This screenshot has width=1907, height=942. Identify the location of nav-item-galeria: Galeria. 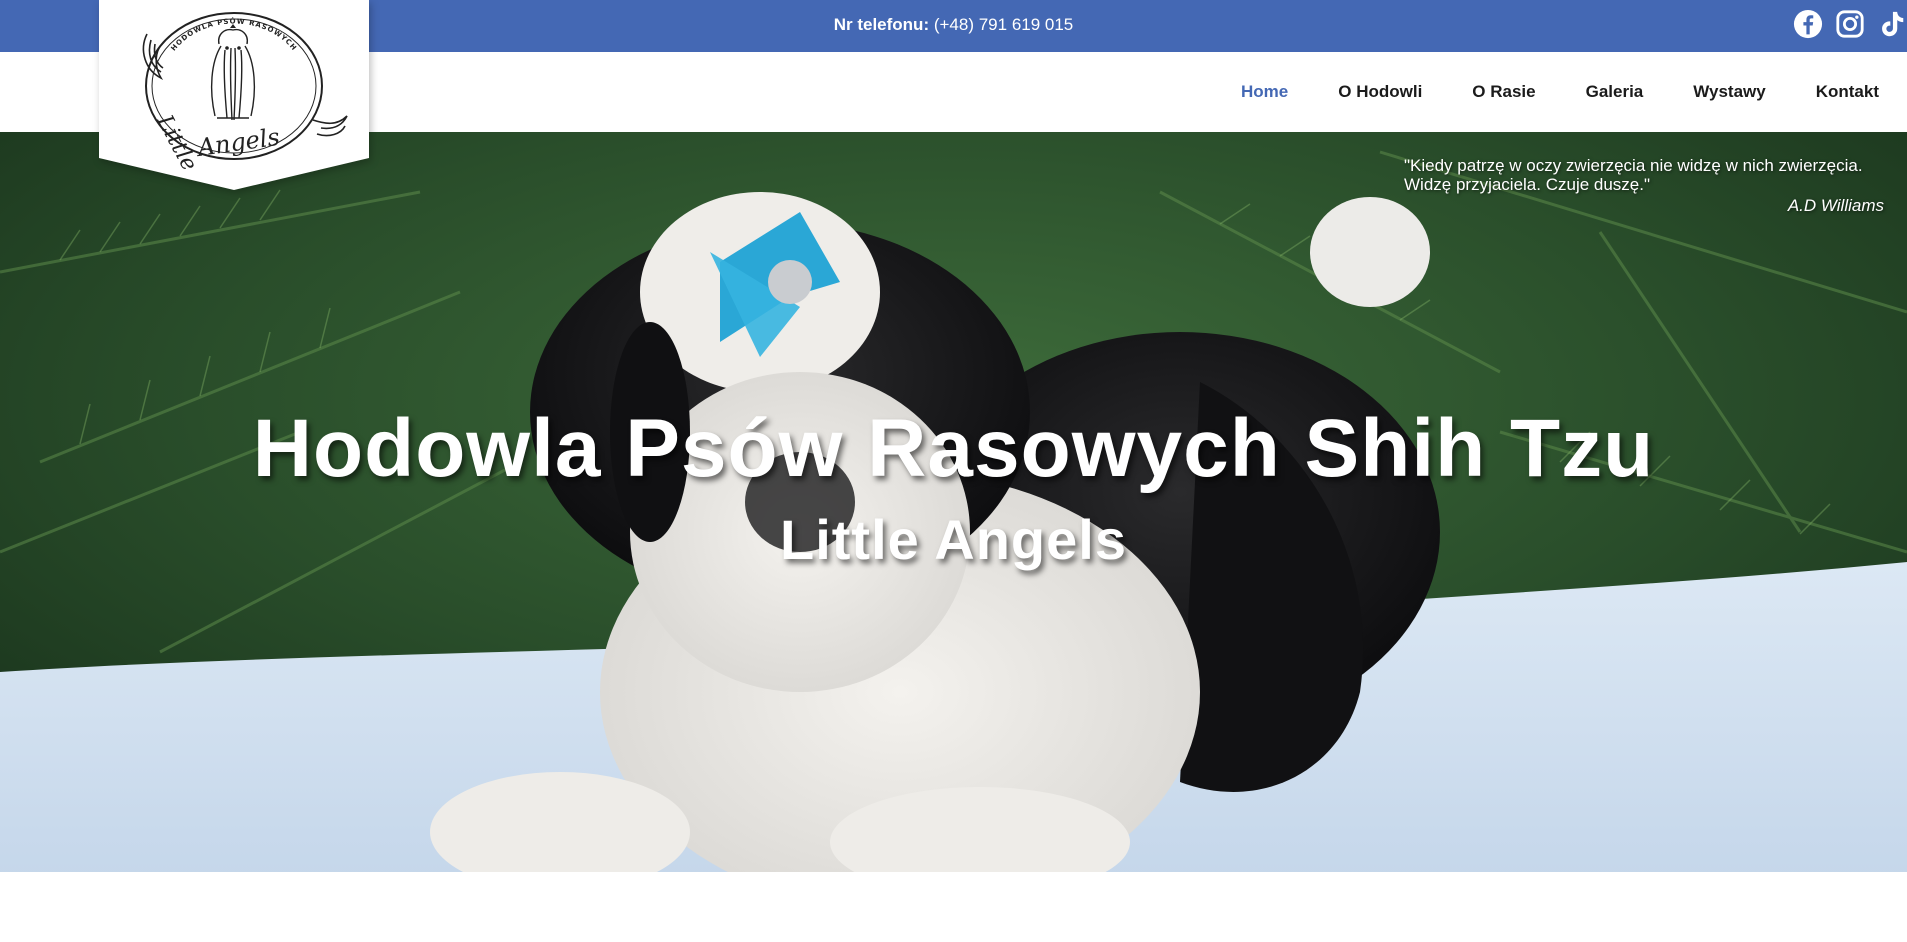
(1615, 92).